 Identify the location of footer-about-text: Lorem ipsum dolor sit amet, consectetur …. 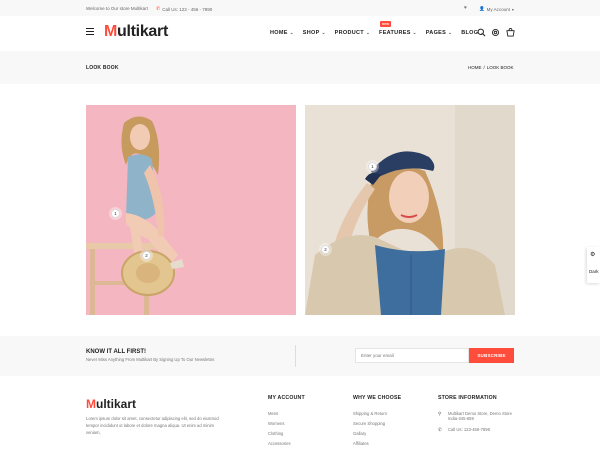
(152, 426).